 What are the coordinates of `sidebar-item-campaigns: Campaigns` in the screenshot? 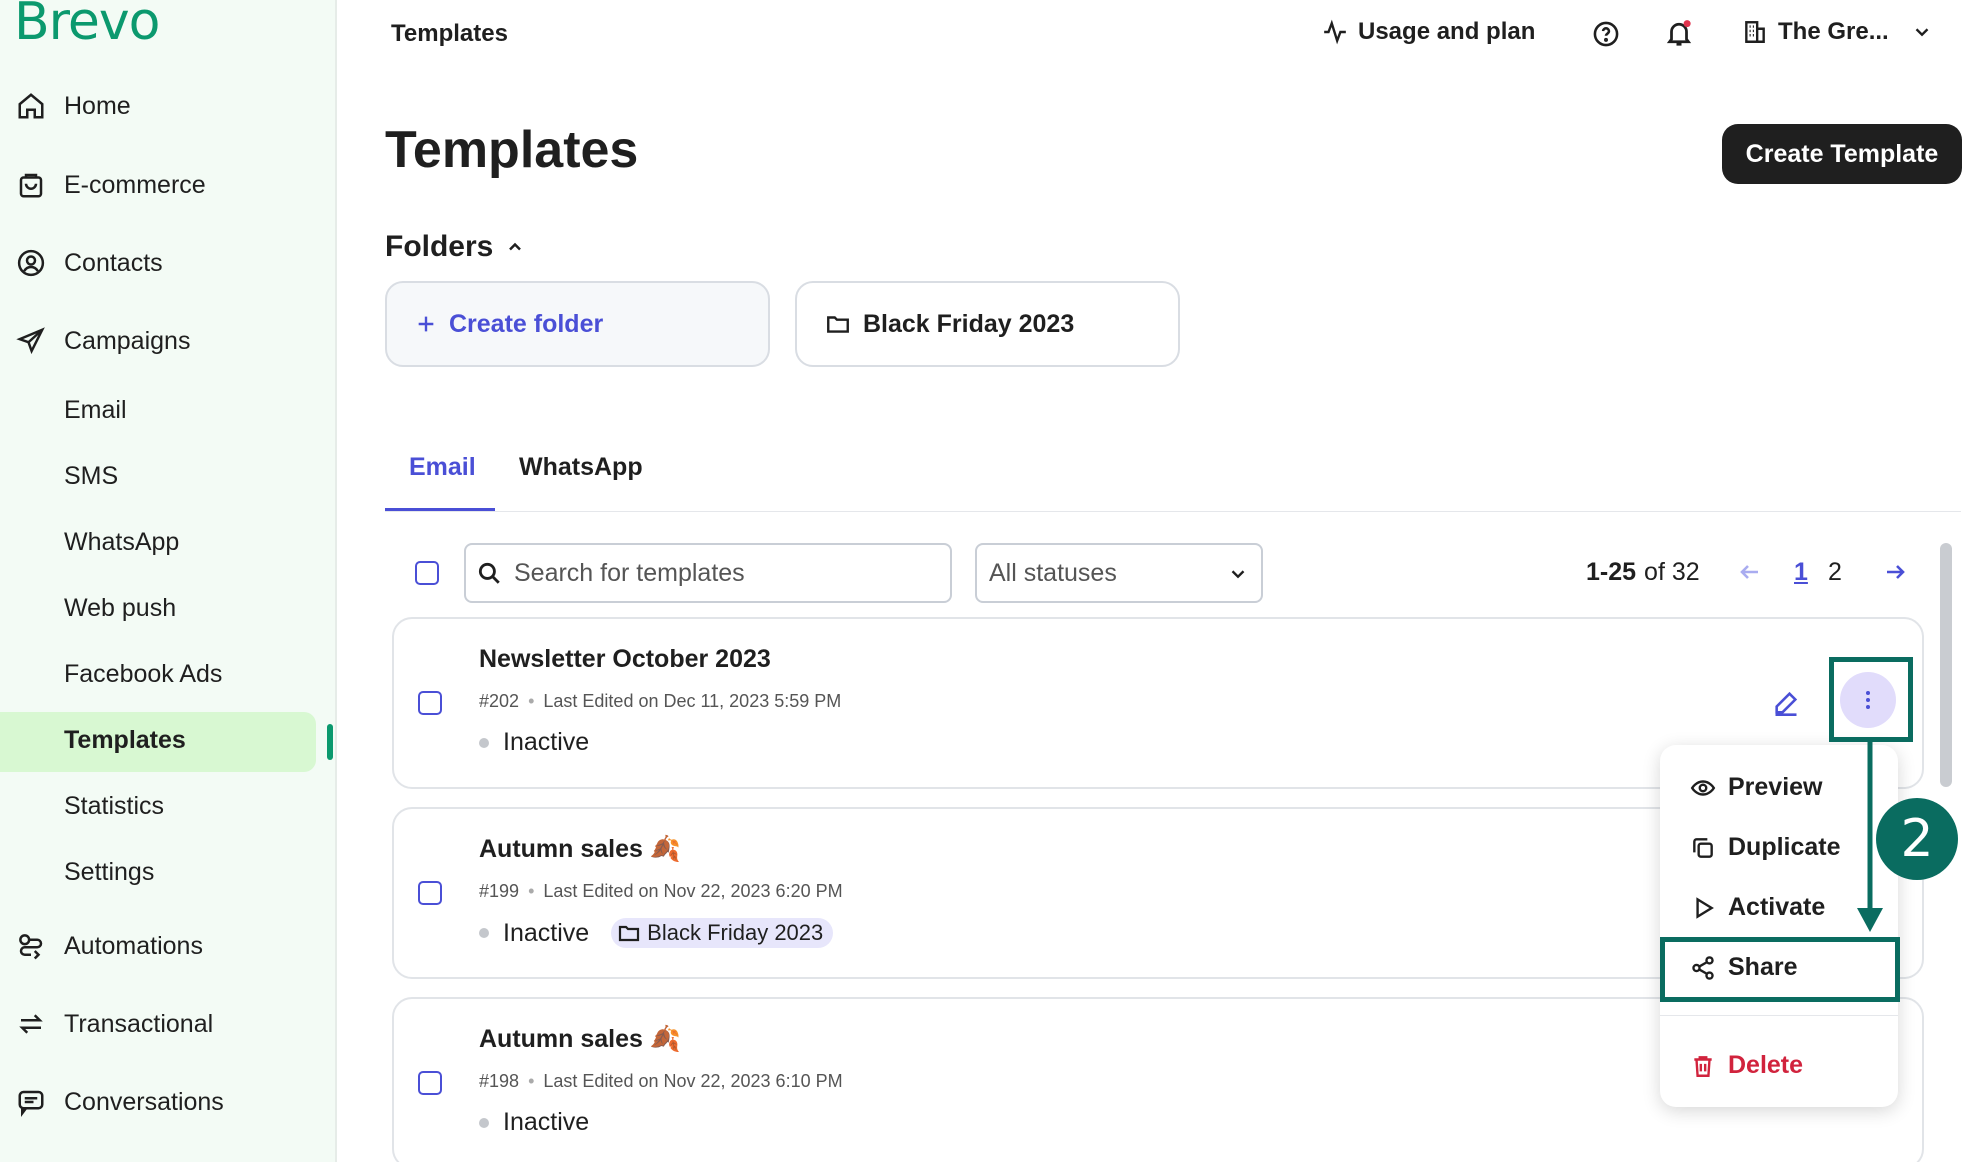 It's located at (168, 341).